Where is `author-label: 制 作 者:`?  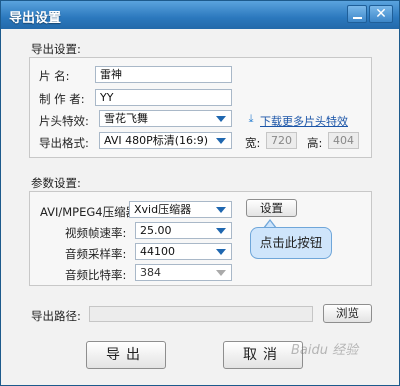 author-label: 制 作 者: is located at coordinates (62, 99).